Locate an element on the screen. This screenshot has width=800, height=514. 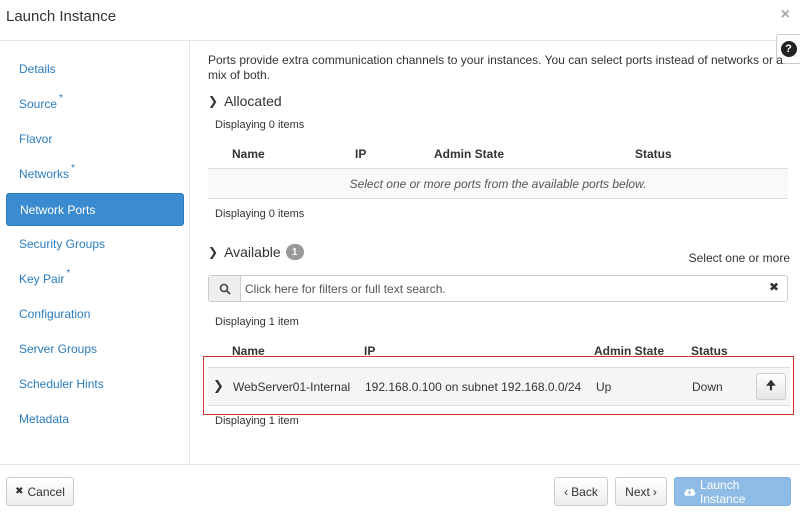
search-icon is located at coordinates (225, 288).